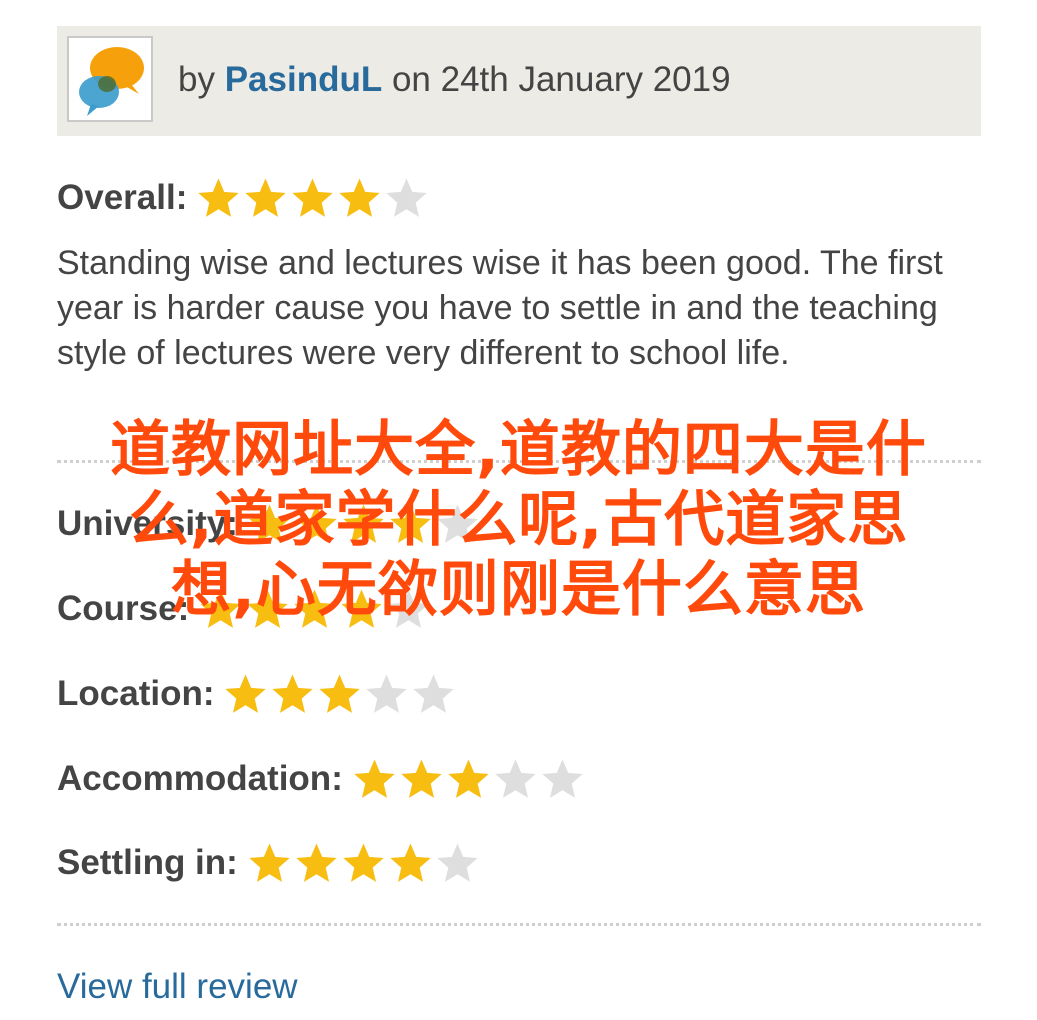  I want to click on byline: by PasinduL on 24th January 2019, so click(454, 80).